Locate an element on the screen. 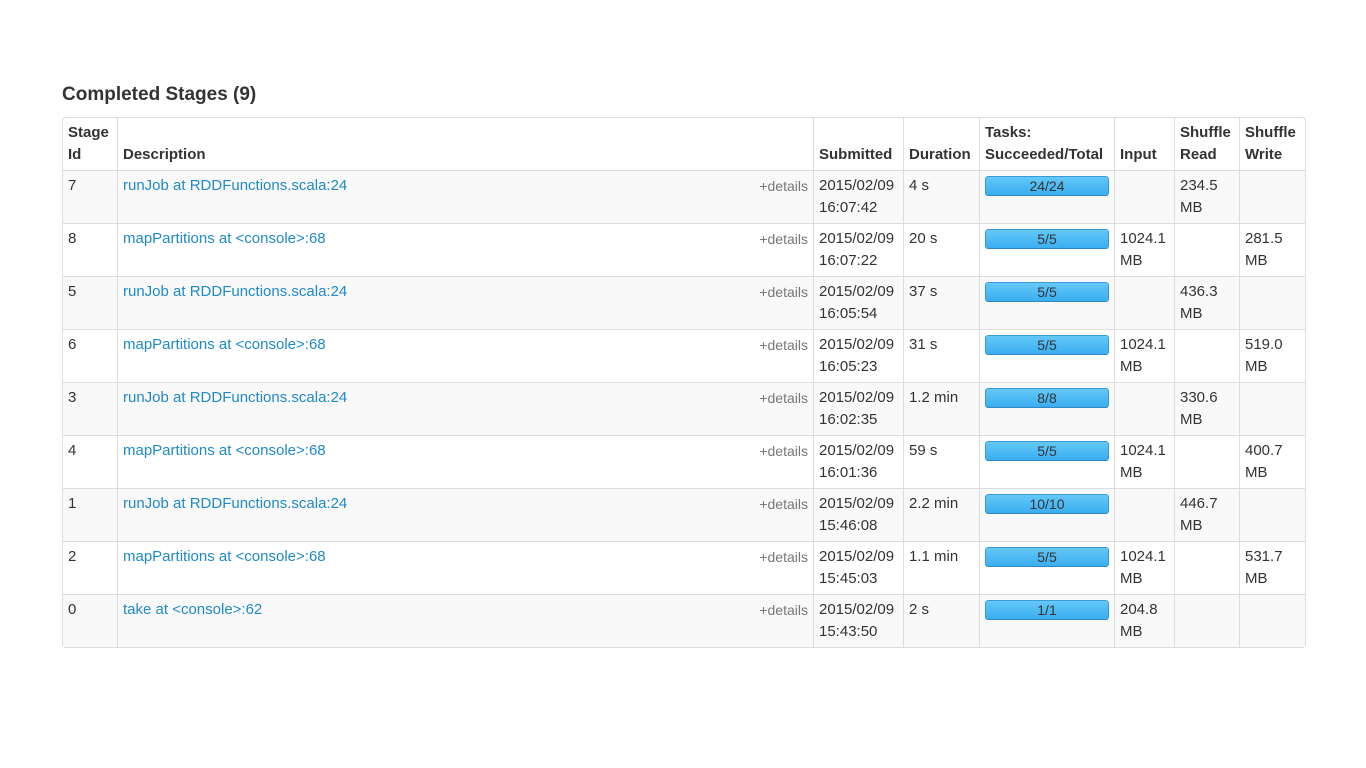 The width and height of the screenshot is (1366, 768). tasks-cell: 10/10 is located at coordinates (1046, 514).